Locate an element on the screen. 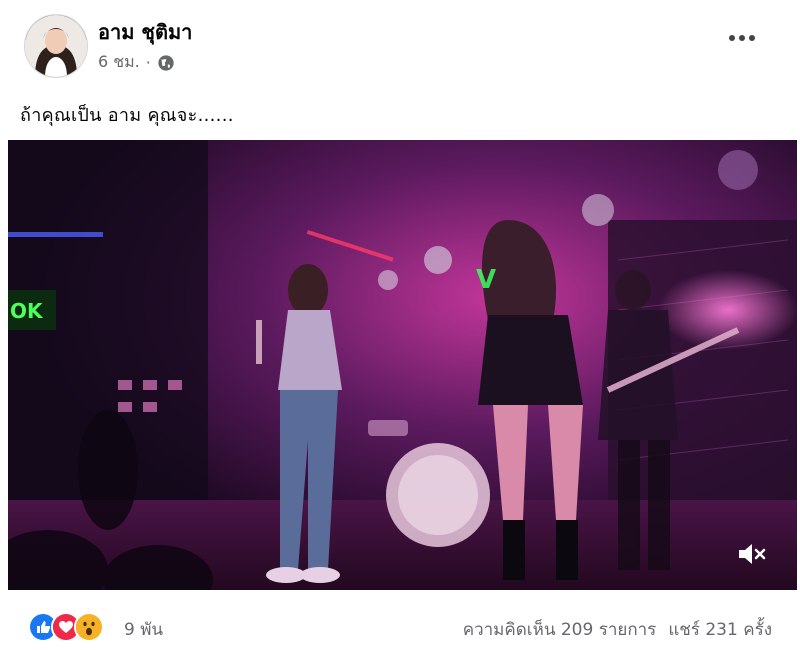 Image resolution: width=800 pixels, height=650 pixels. wow-icon is located at coordinates (89, 627).